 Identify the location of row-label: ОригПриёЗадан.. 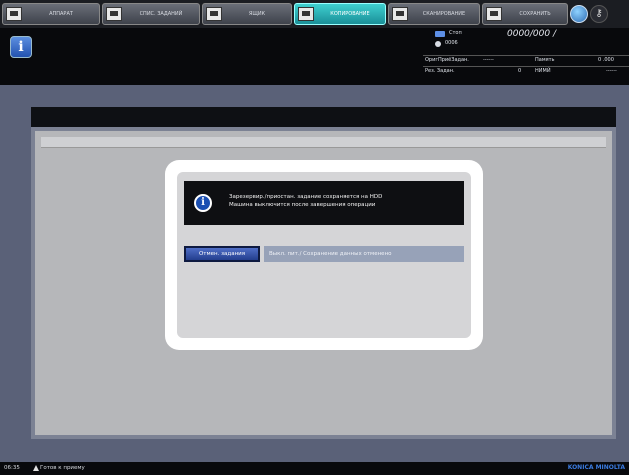
(447, 60).